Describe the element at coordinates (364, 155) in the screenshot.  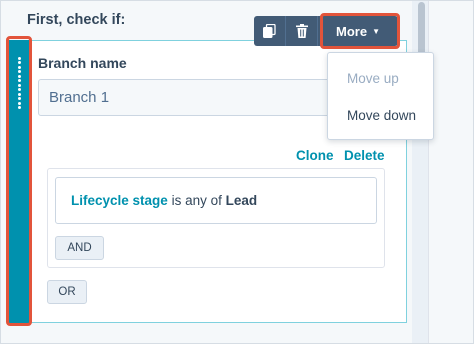
I see `delete-link: Delete` at that location.